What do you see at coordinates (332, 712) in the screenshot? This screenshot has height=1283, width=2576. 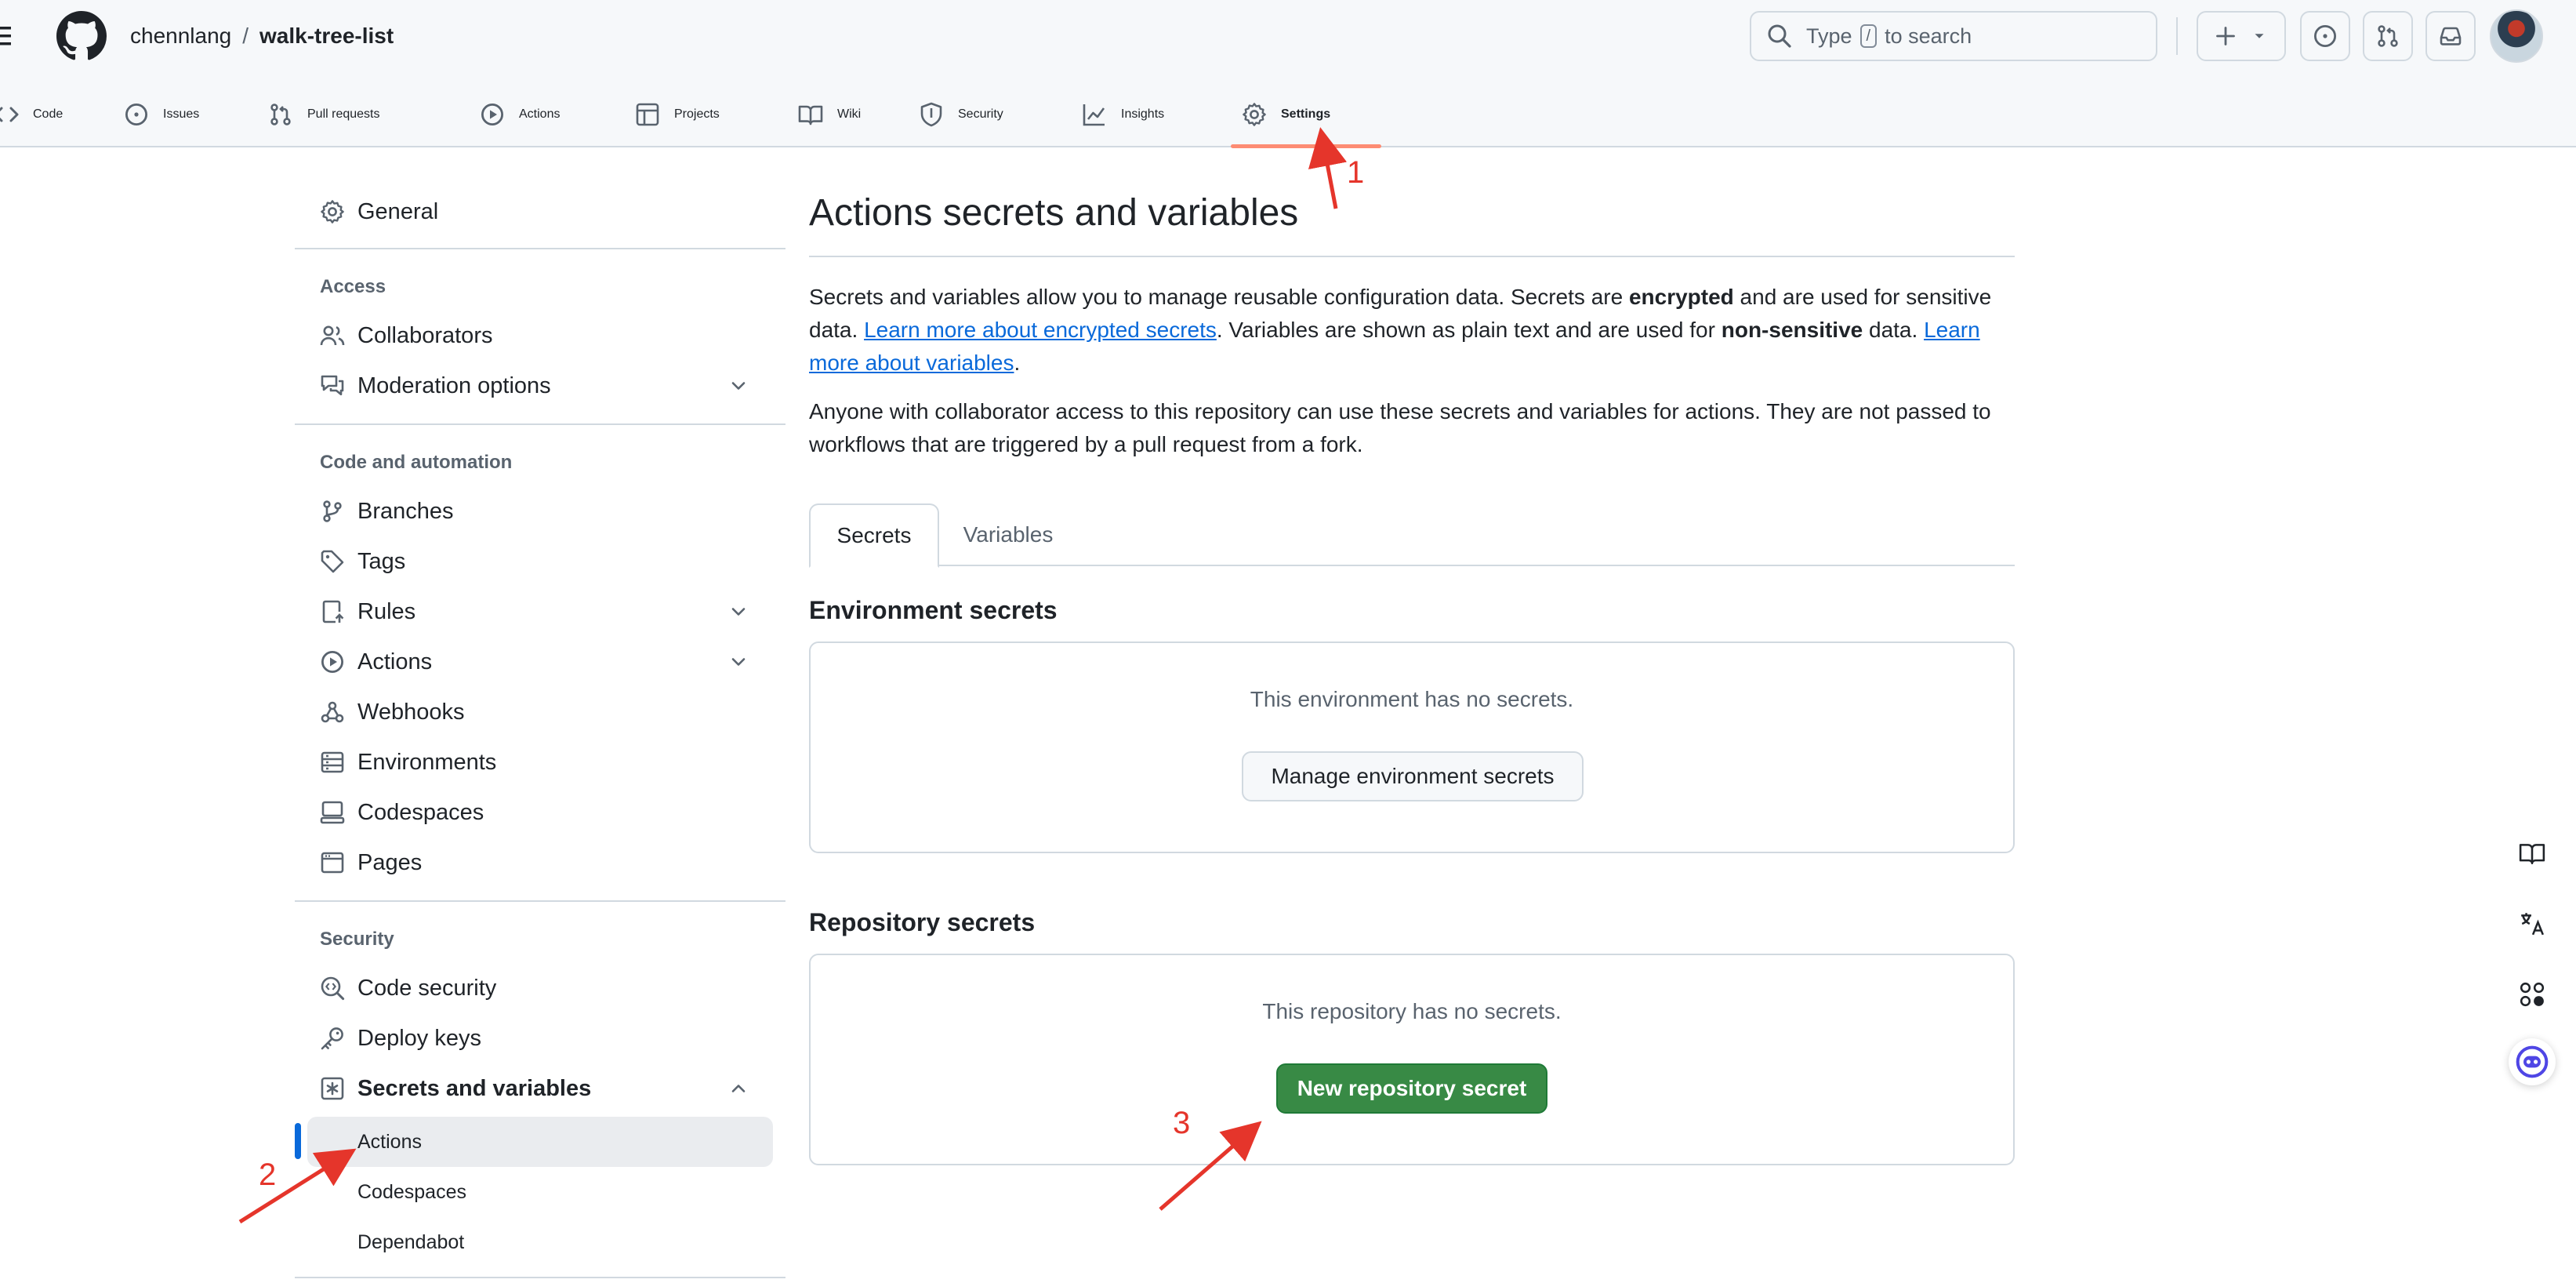 I see `webhook-icon` at bounding box center [332, 712].